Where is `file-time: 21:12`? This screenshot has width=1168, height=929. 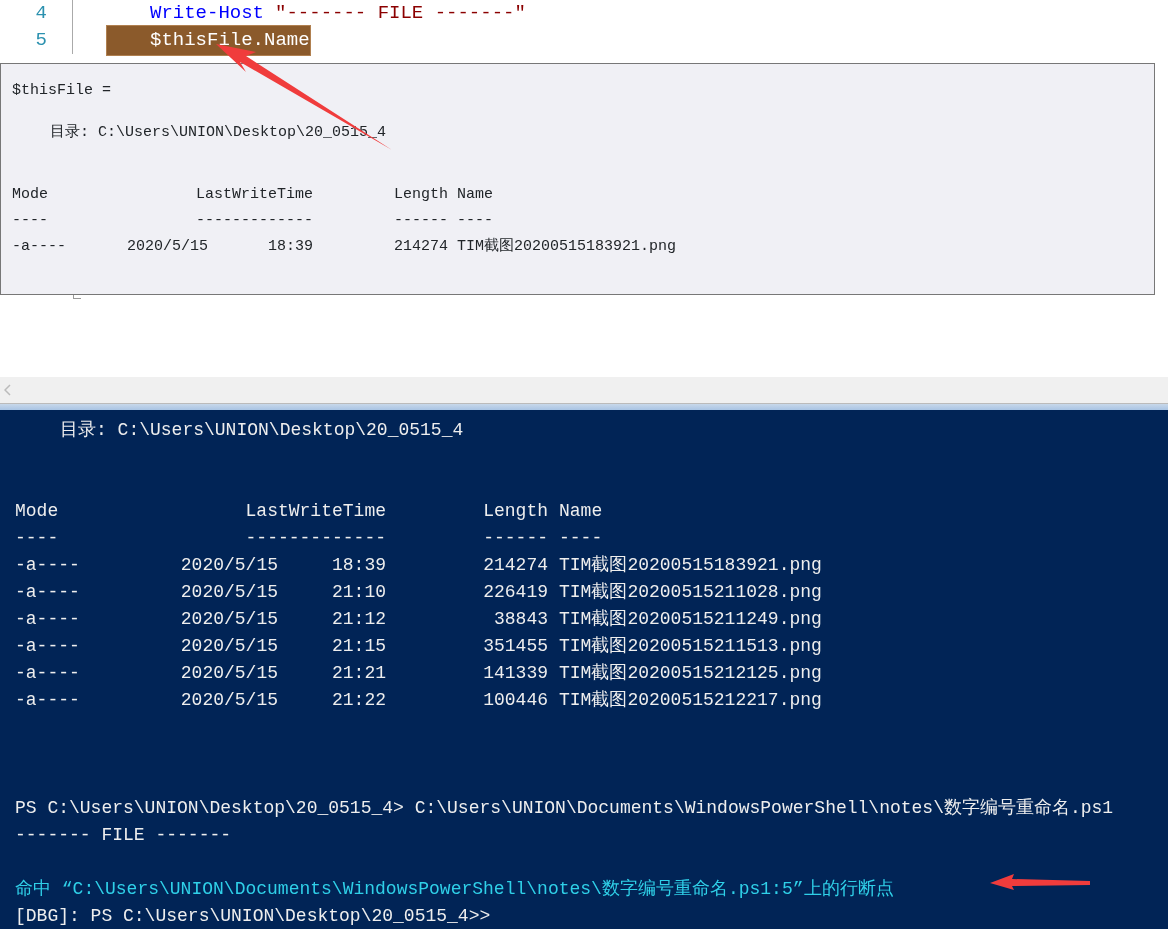
file-time: 21:12 is located at coordinates (358, 619).